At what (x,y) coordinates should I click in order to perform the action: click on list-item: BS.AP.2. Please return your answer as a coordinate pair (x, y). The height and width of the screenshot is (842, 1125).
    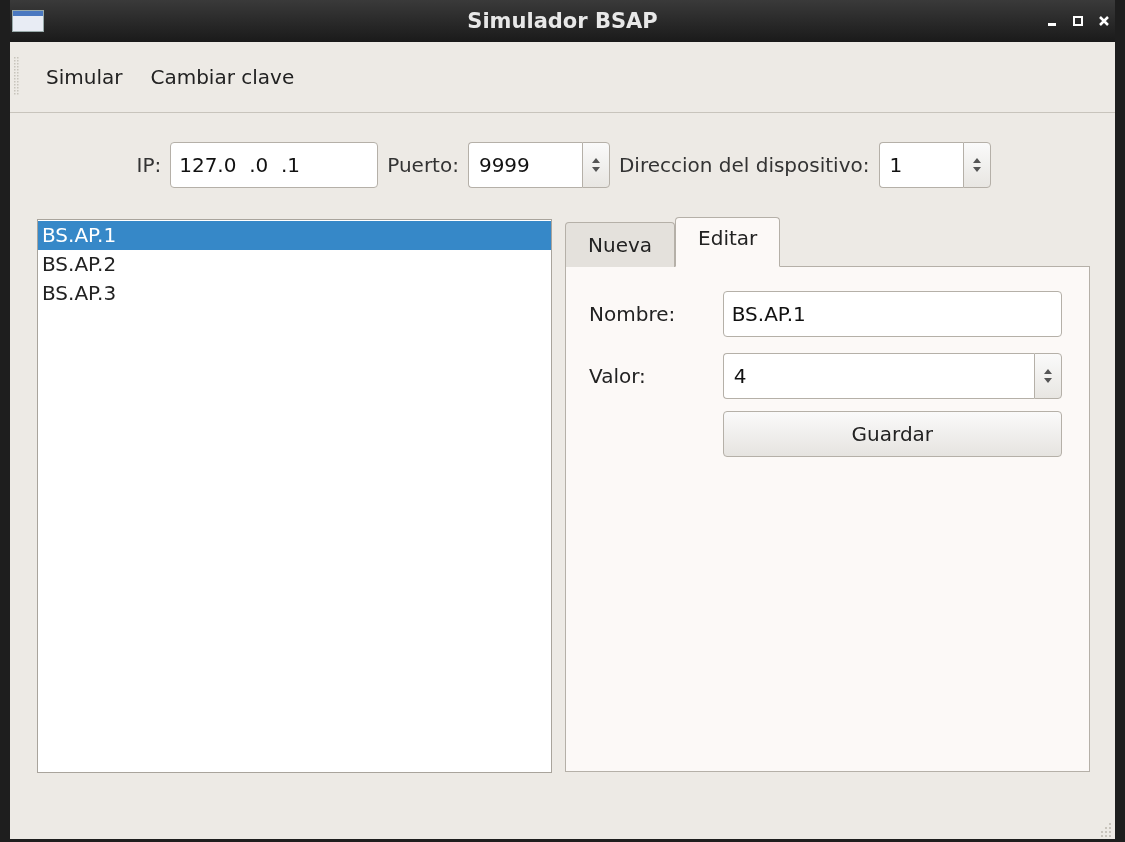
    Looking at the image, I should click on (294, 264).